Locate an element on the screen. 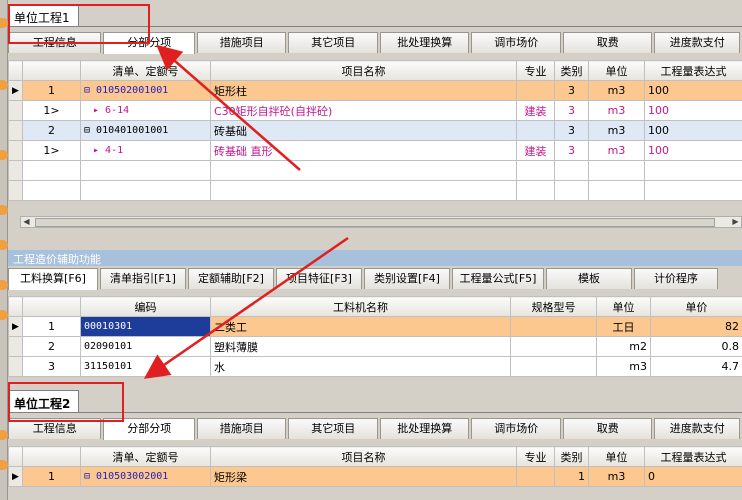 This screenshot has width=742, height=500. table-row: 3 31150101 水 m3 4.7 is located at coordinates (375, 366).